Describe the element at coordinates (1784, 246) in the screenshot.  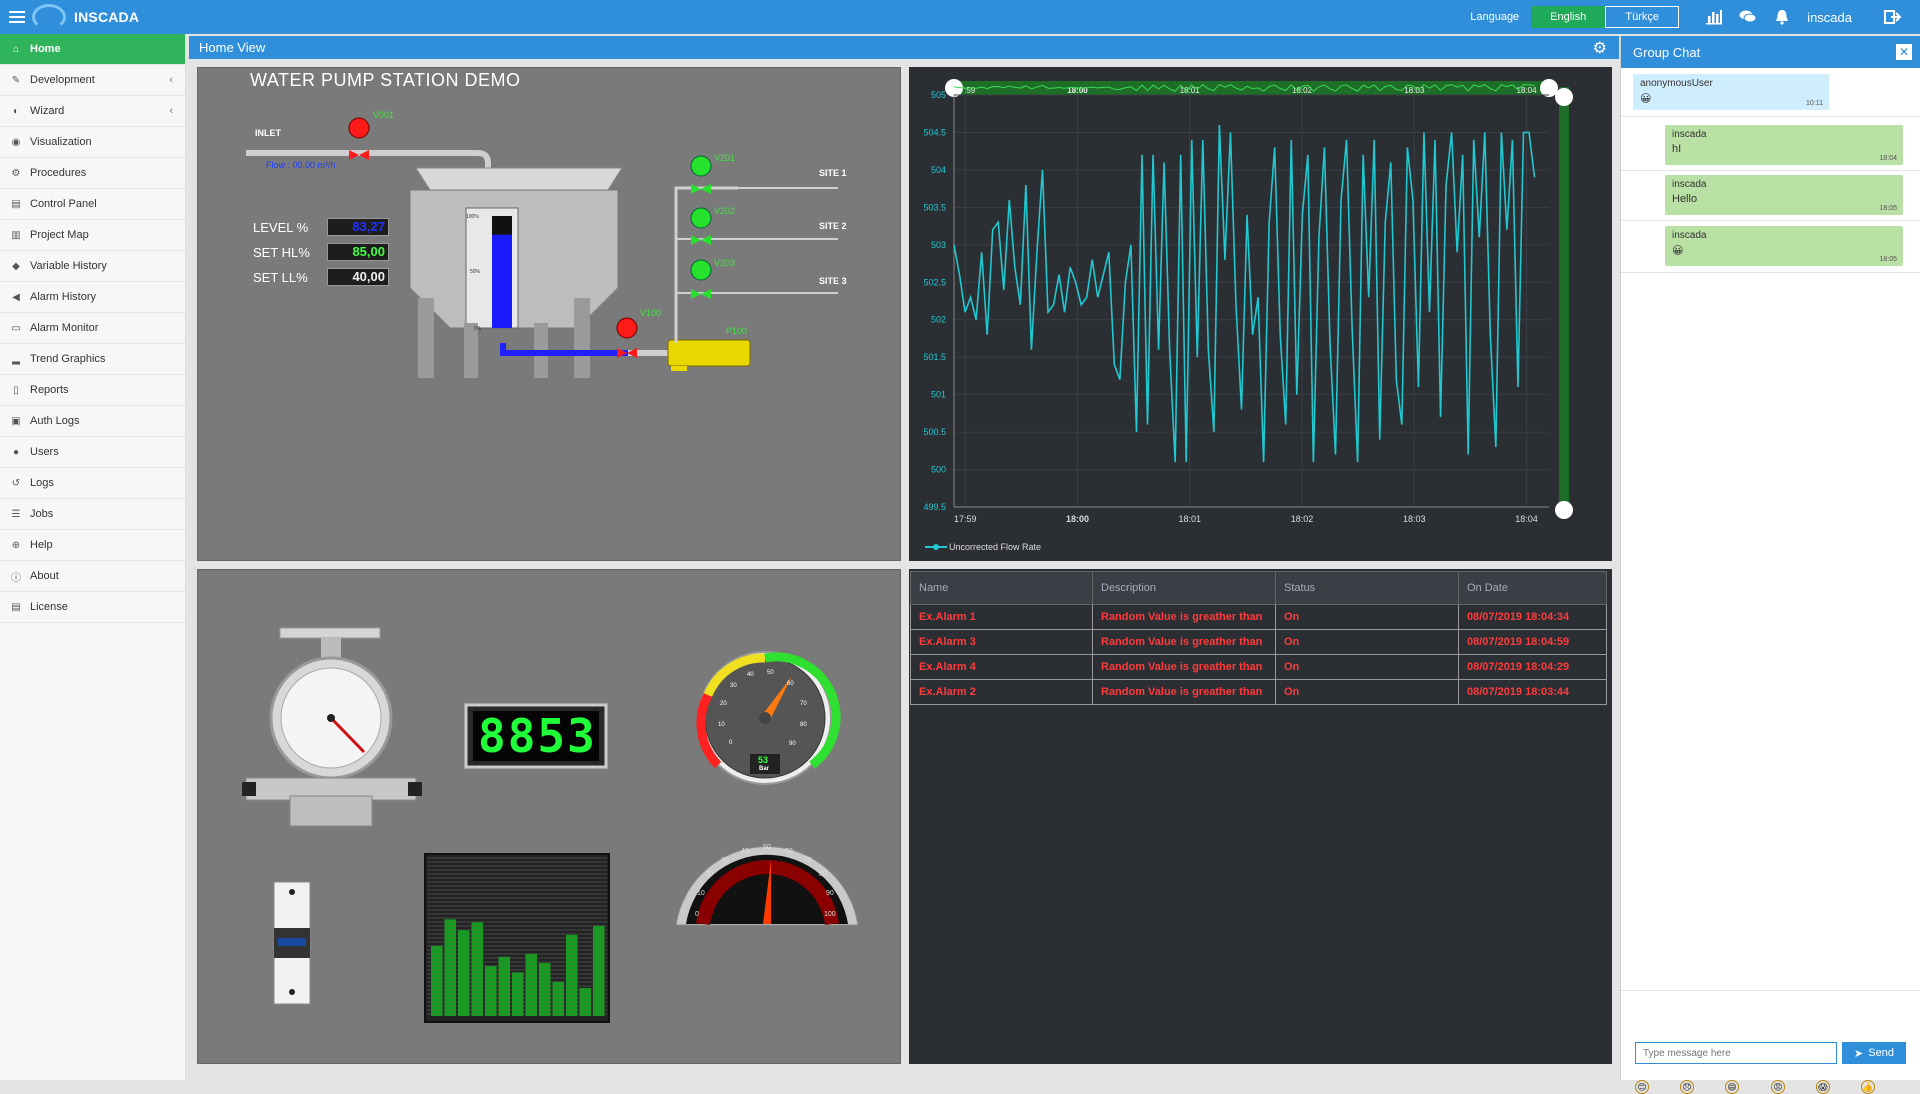
I see `chat-message: inscada 😀 18:05` at that location.